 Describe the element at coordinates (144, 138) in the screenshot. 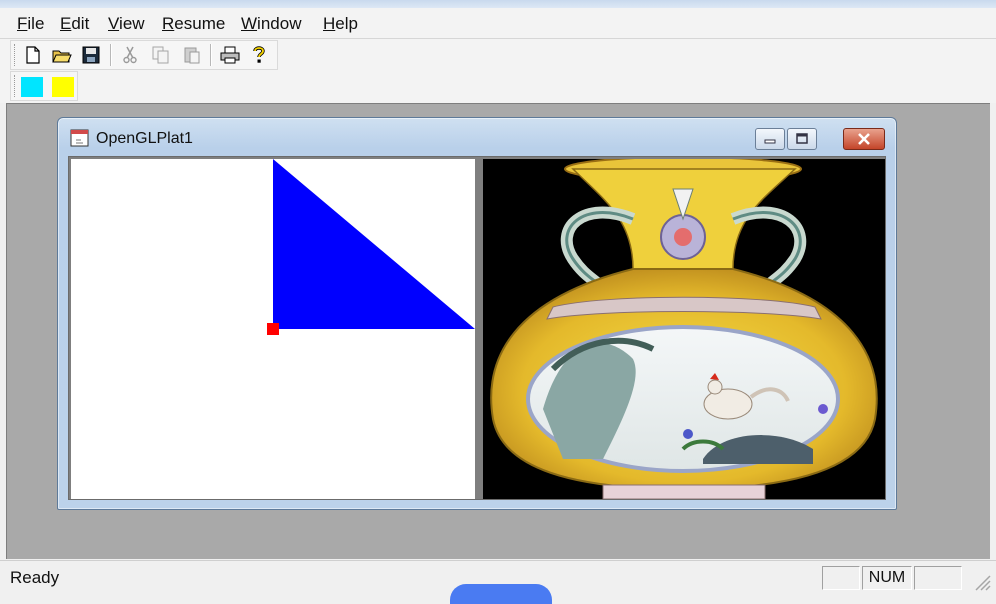

I see `child-window-title: OpenGLPlat1` at that location.